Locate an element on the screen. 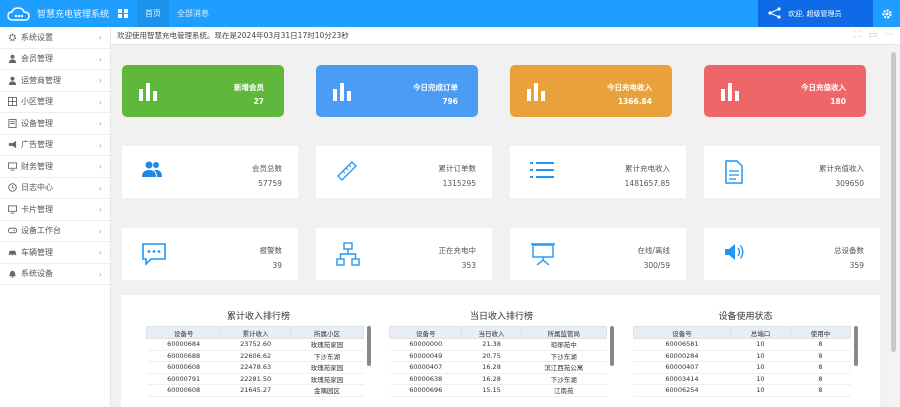  table-row: 60000407 10 8 is located at coordinates (742, 367).